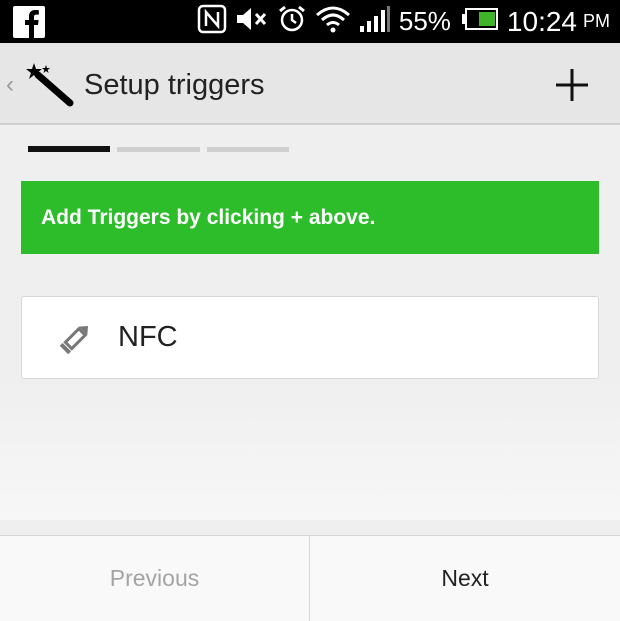 Image resolution: width=620 pixels, height=621 pixels. What do you see at coordinates (596, 21) in the screenshot?
I see `clock-ampm: PM` at bounding box center [596, 21].